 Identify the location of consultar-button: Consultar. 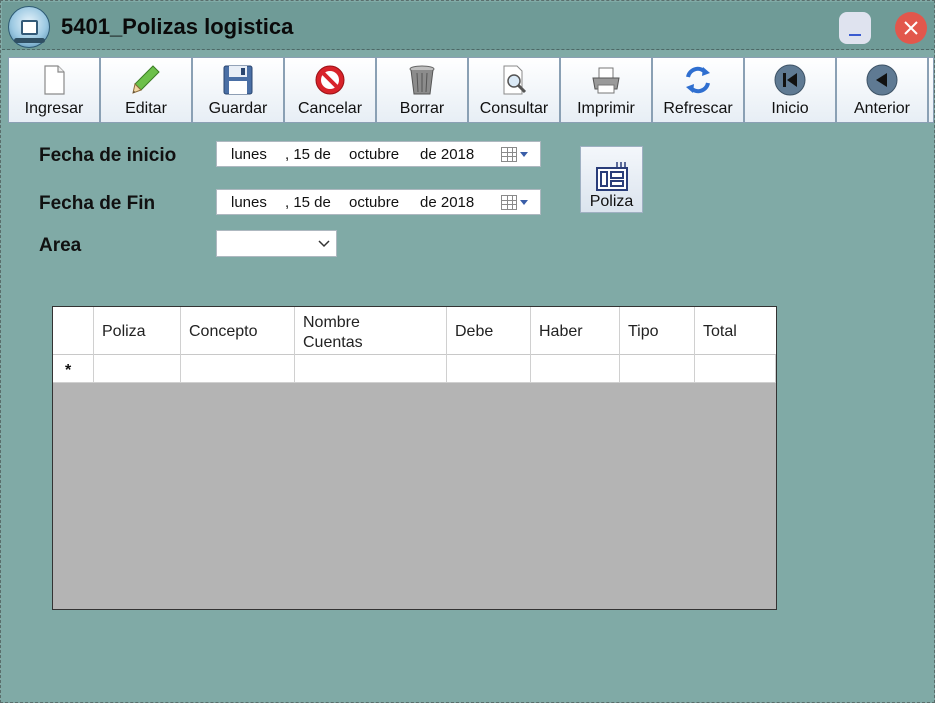
(514, 90).